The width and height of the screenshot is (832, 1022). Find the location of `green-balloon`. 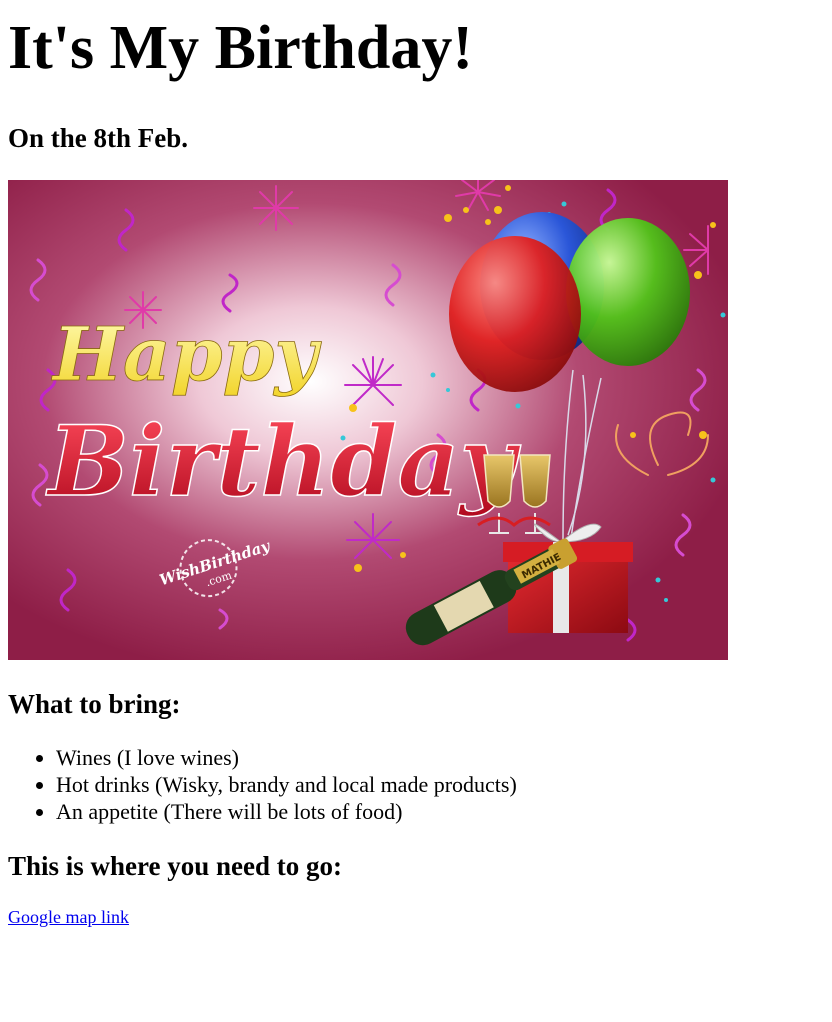

green-balloon is located at coordinates (628, 292).